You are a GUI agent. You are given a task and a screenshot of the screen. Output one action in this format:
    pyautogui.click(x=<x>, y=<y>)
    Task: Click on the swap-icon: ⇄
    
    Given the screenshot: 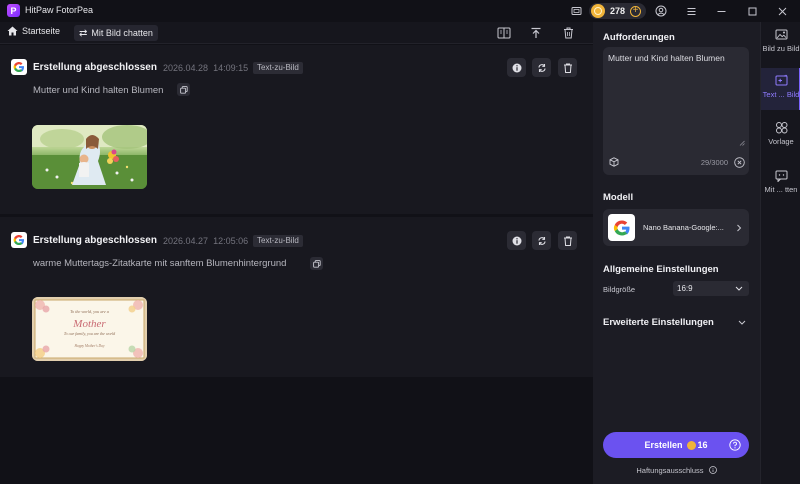 What is the action you would take?
    pyautogui.click(x=83, y=33)
    